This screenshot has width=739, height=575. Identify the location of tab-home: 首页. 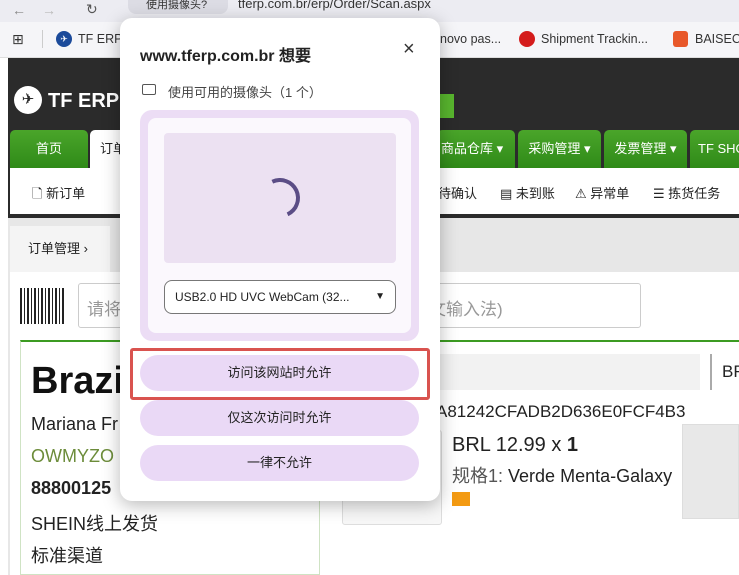
(49, 149).